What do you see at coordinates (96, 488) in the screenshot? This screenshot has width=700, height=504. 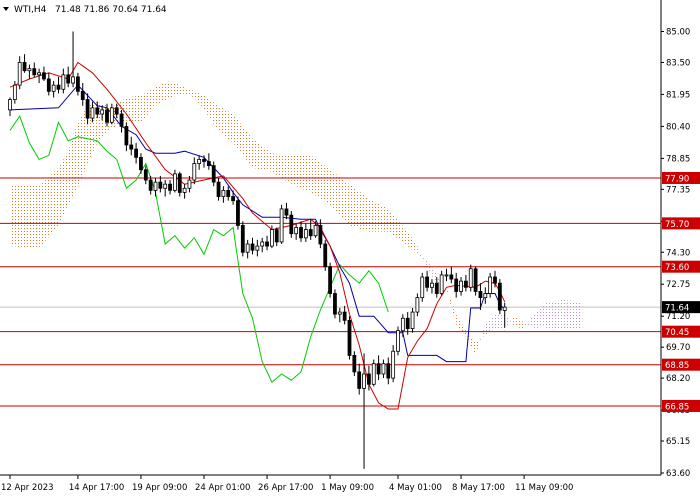 I see `x-tick-label: 14 Apr 17:00` at bounding box center [96, 488].